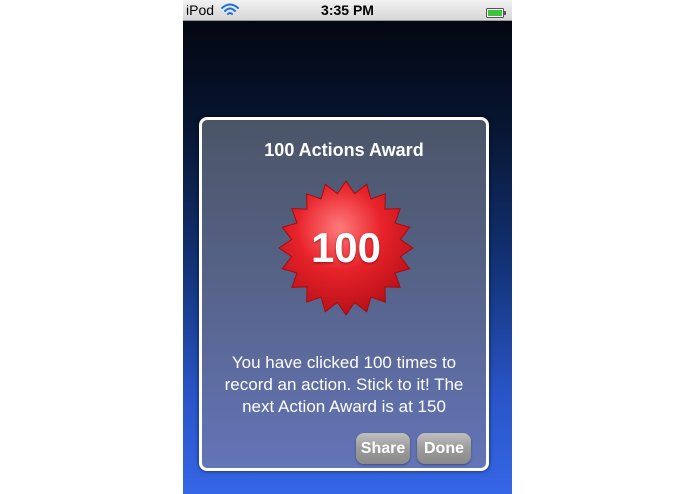 This screenshot has width=695, height=494. I want to click on battery-icon, so click(496, 11).